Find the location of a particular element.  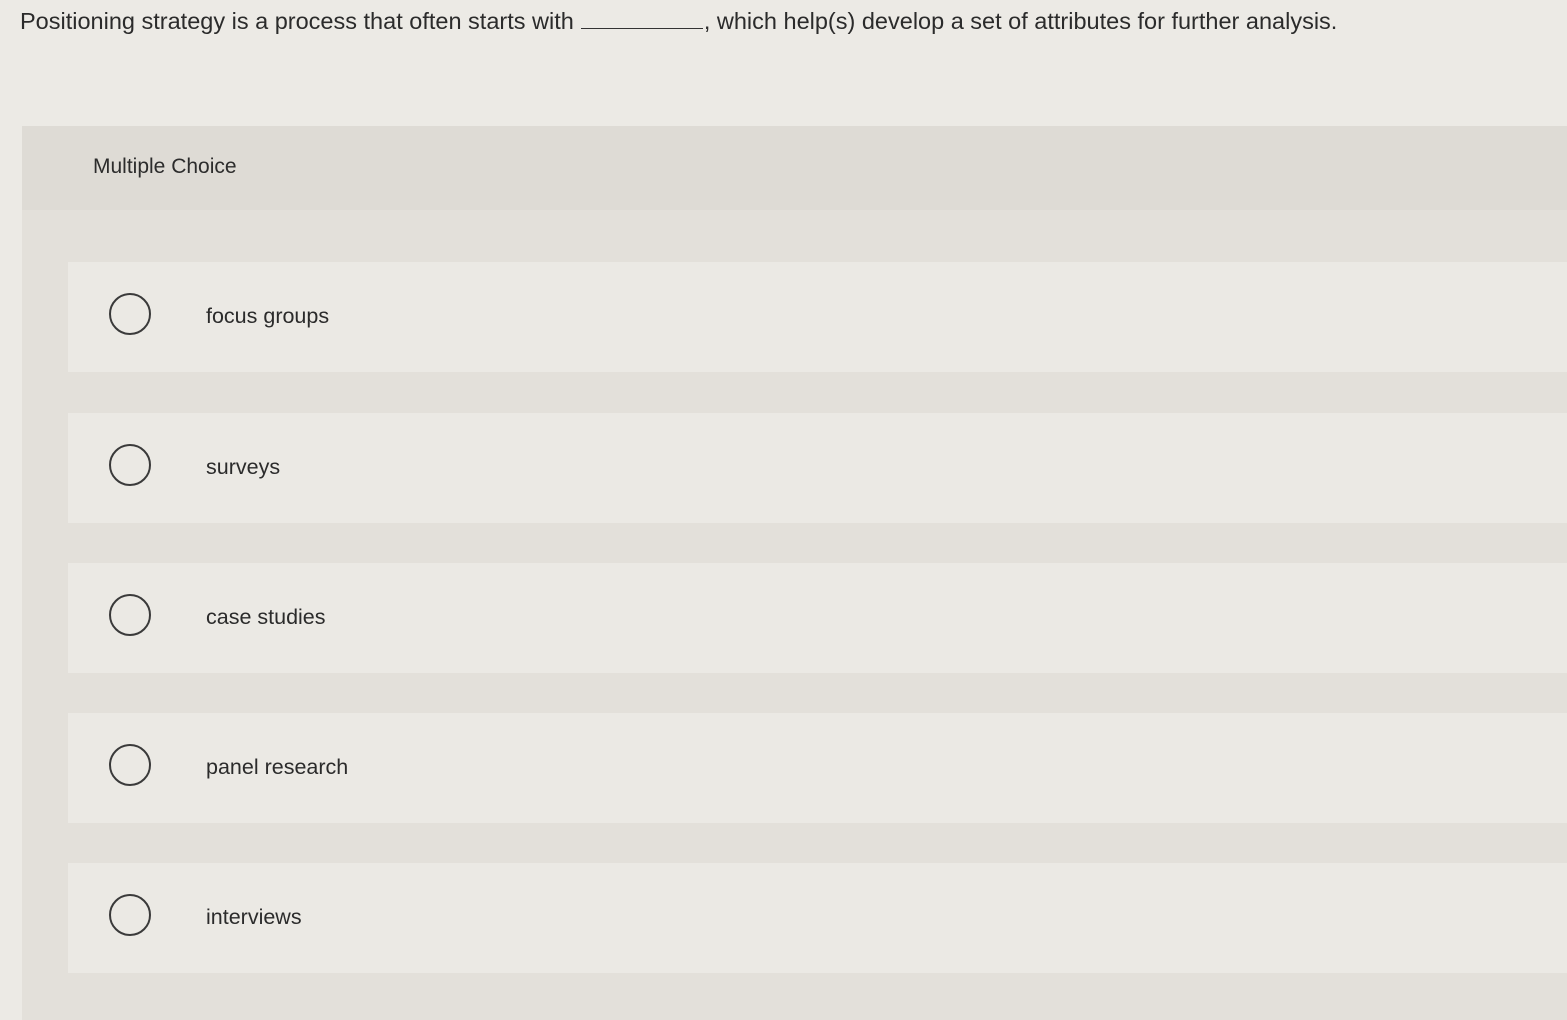

choice-label: case studies is located at coordinates (266, 617).